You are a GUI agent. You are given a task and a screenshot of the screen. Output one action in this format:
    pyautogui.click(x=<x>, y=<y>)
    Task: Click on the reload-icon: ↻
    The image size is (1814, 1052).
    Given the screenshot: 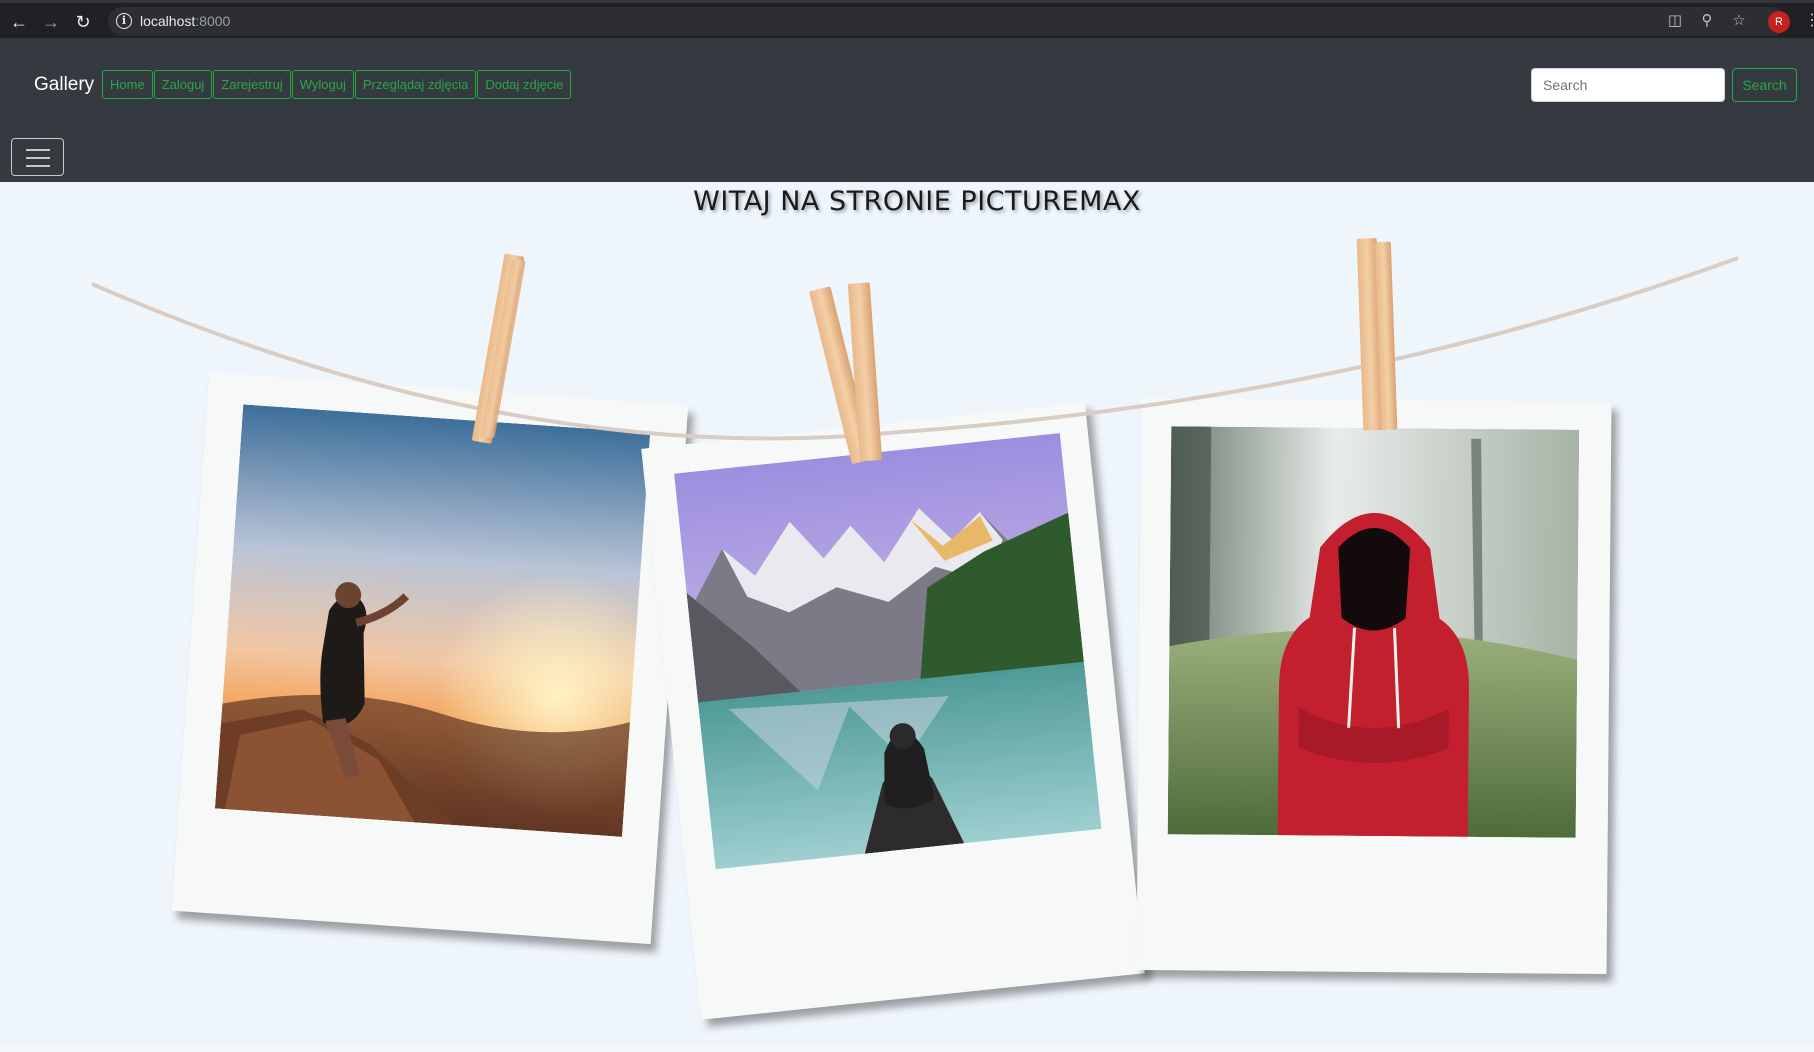 What is the action you would take?
    pyautogui.click(x=83, y=22)
    